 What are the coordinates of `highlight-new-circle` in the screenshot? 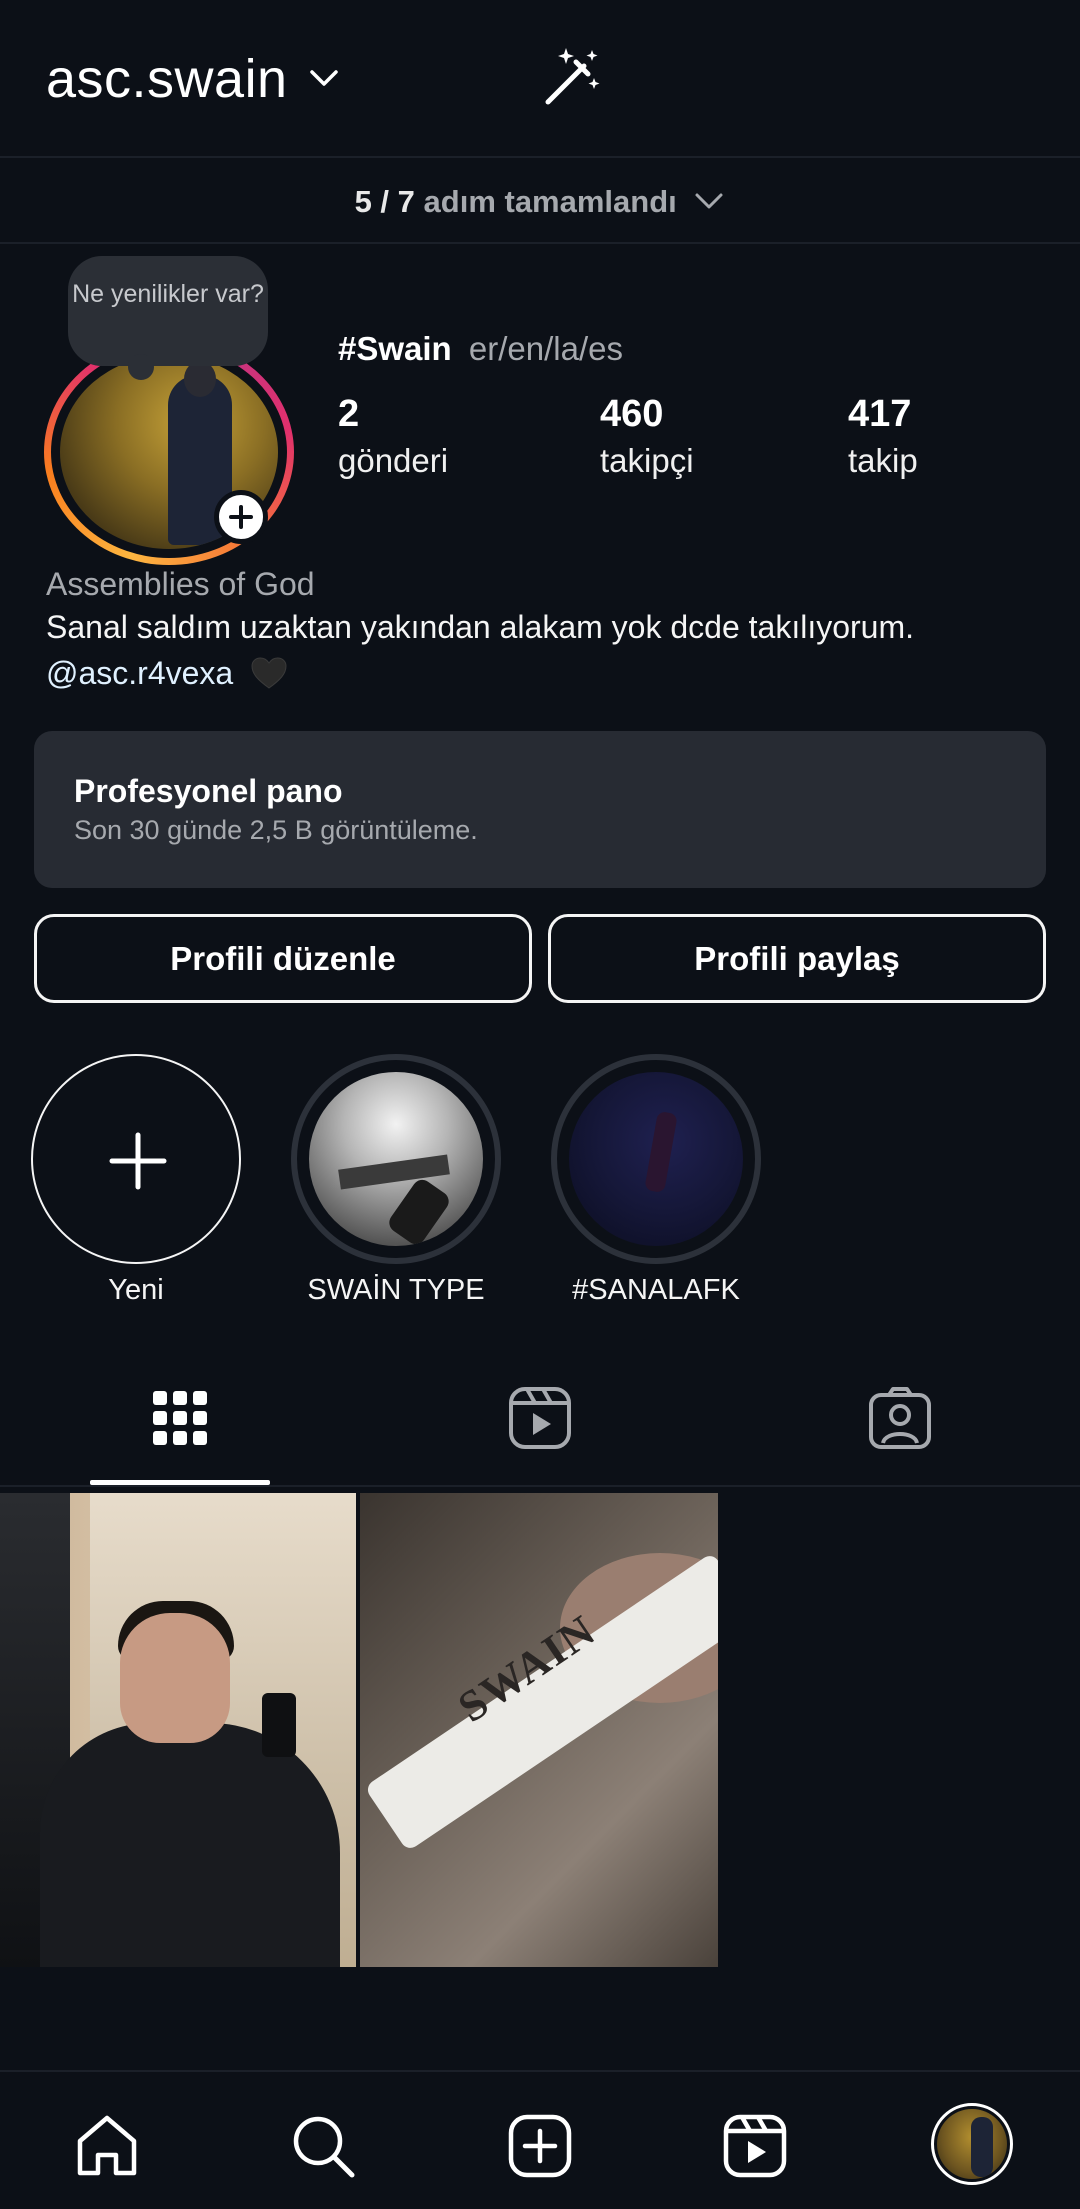 It's located at (136, 1159).